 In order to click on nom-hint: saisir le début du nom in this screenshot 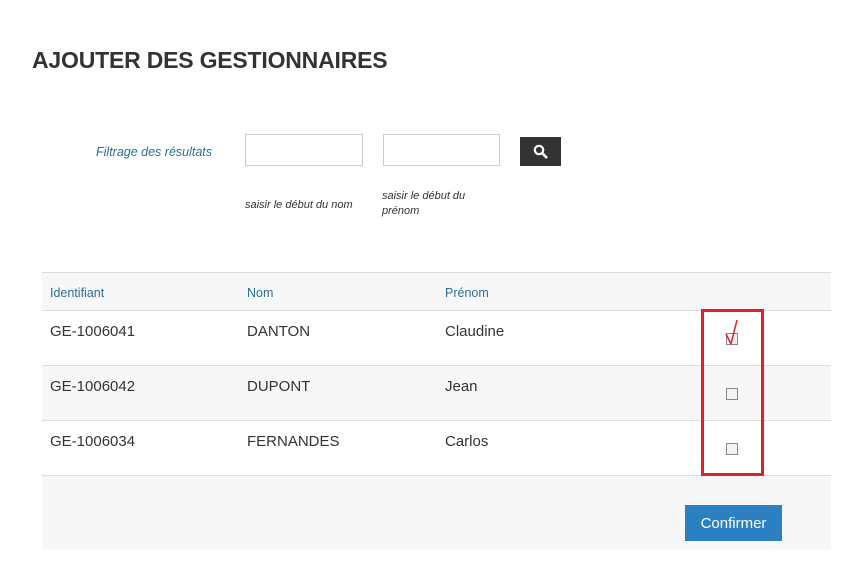, I will do `click(299, 205)`.